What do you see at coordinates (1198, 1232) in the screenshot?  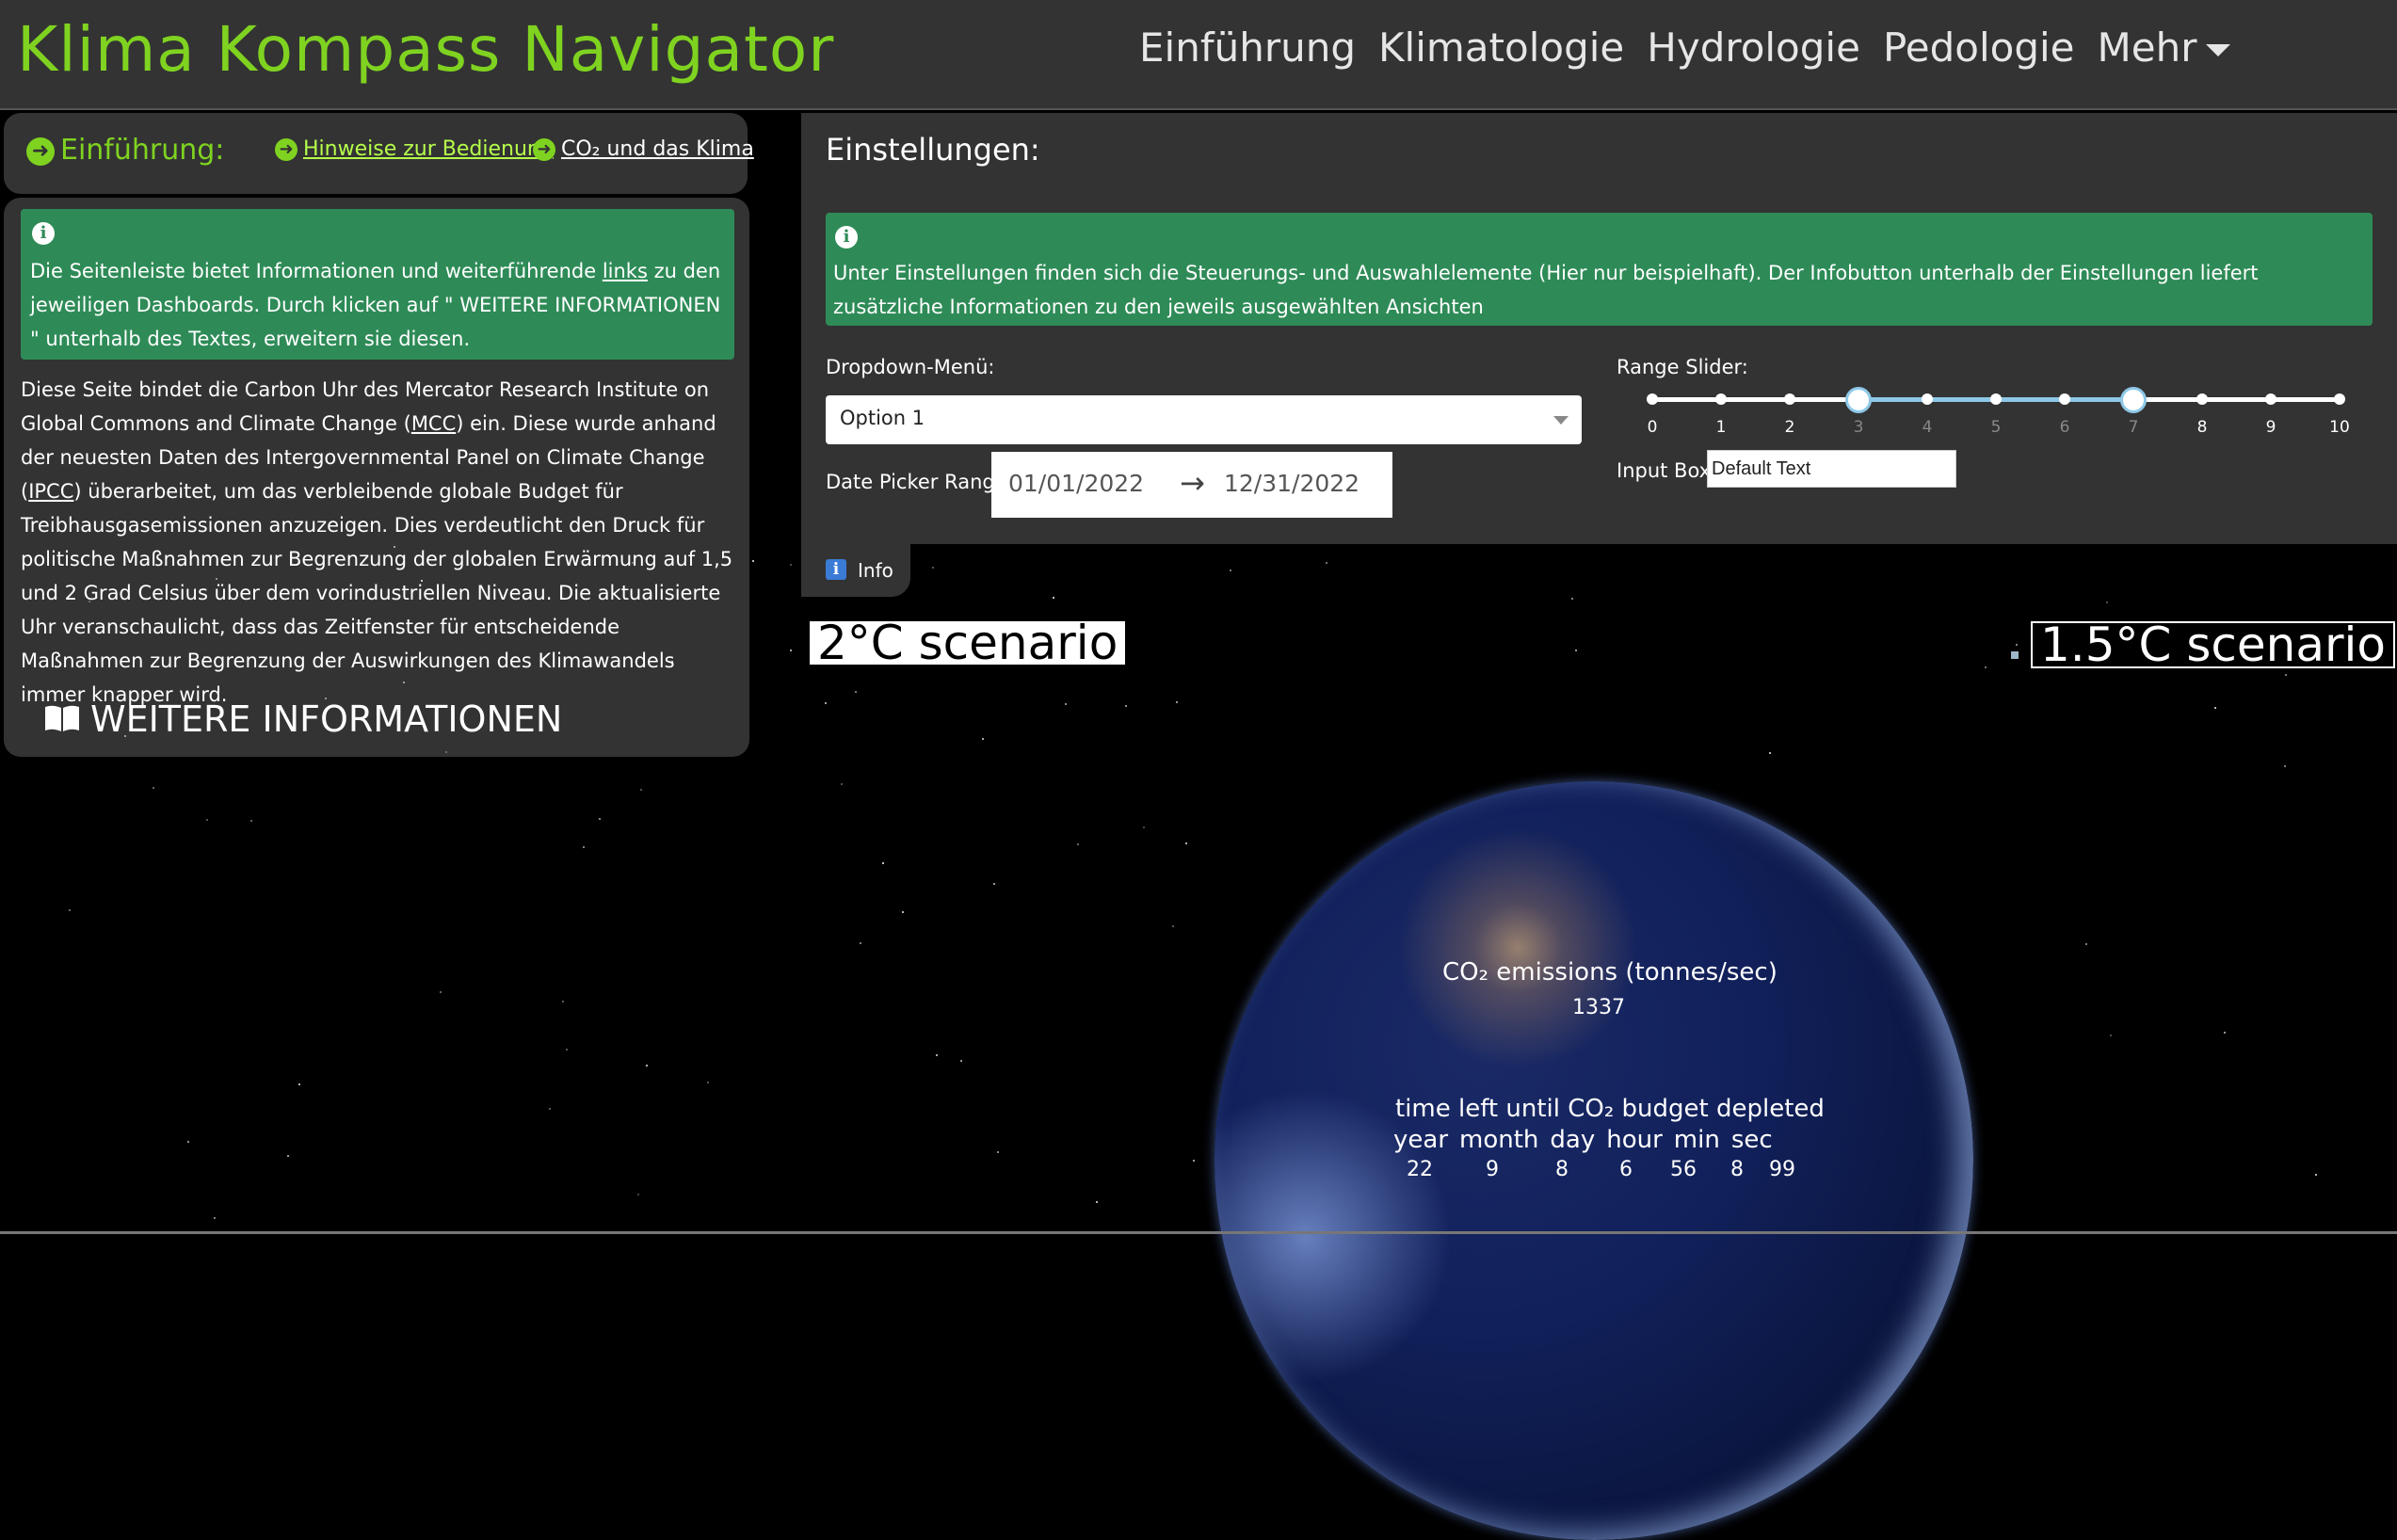 I see `bottom-divider` at bounding box center [1198, 1232].